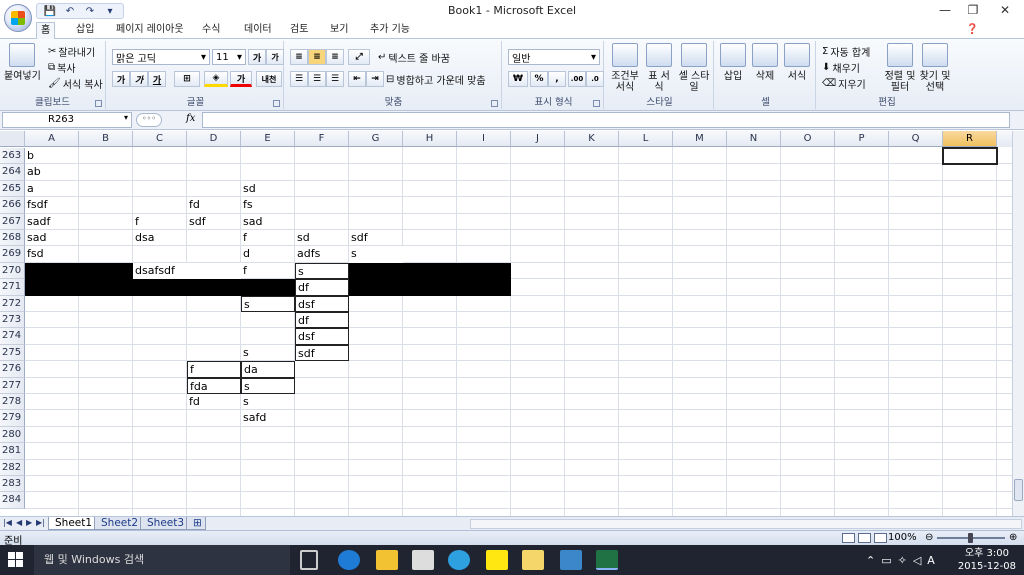 The image size is (1024, 575). What do you see at coordinates (12, 287) in the screenshot?
I see `row-header-271: 271` at bounding box center [12, 287].